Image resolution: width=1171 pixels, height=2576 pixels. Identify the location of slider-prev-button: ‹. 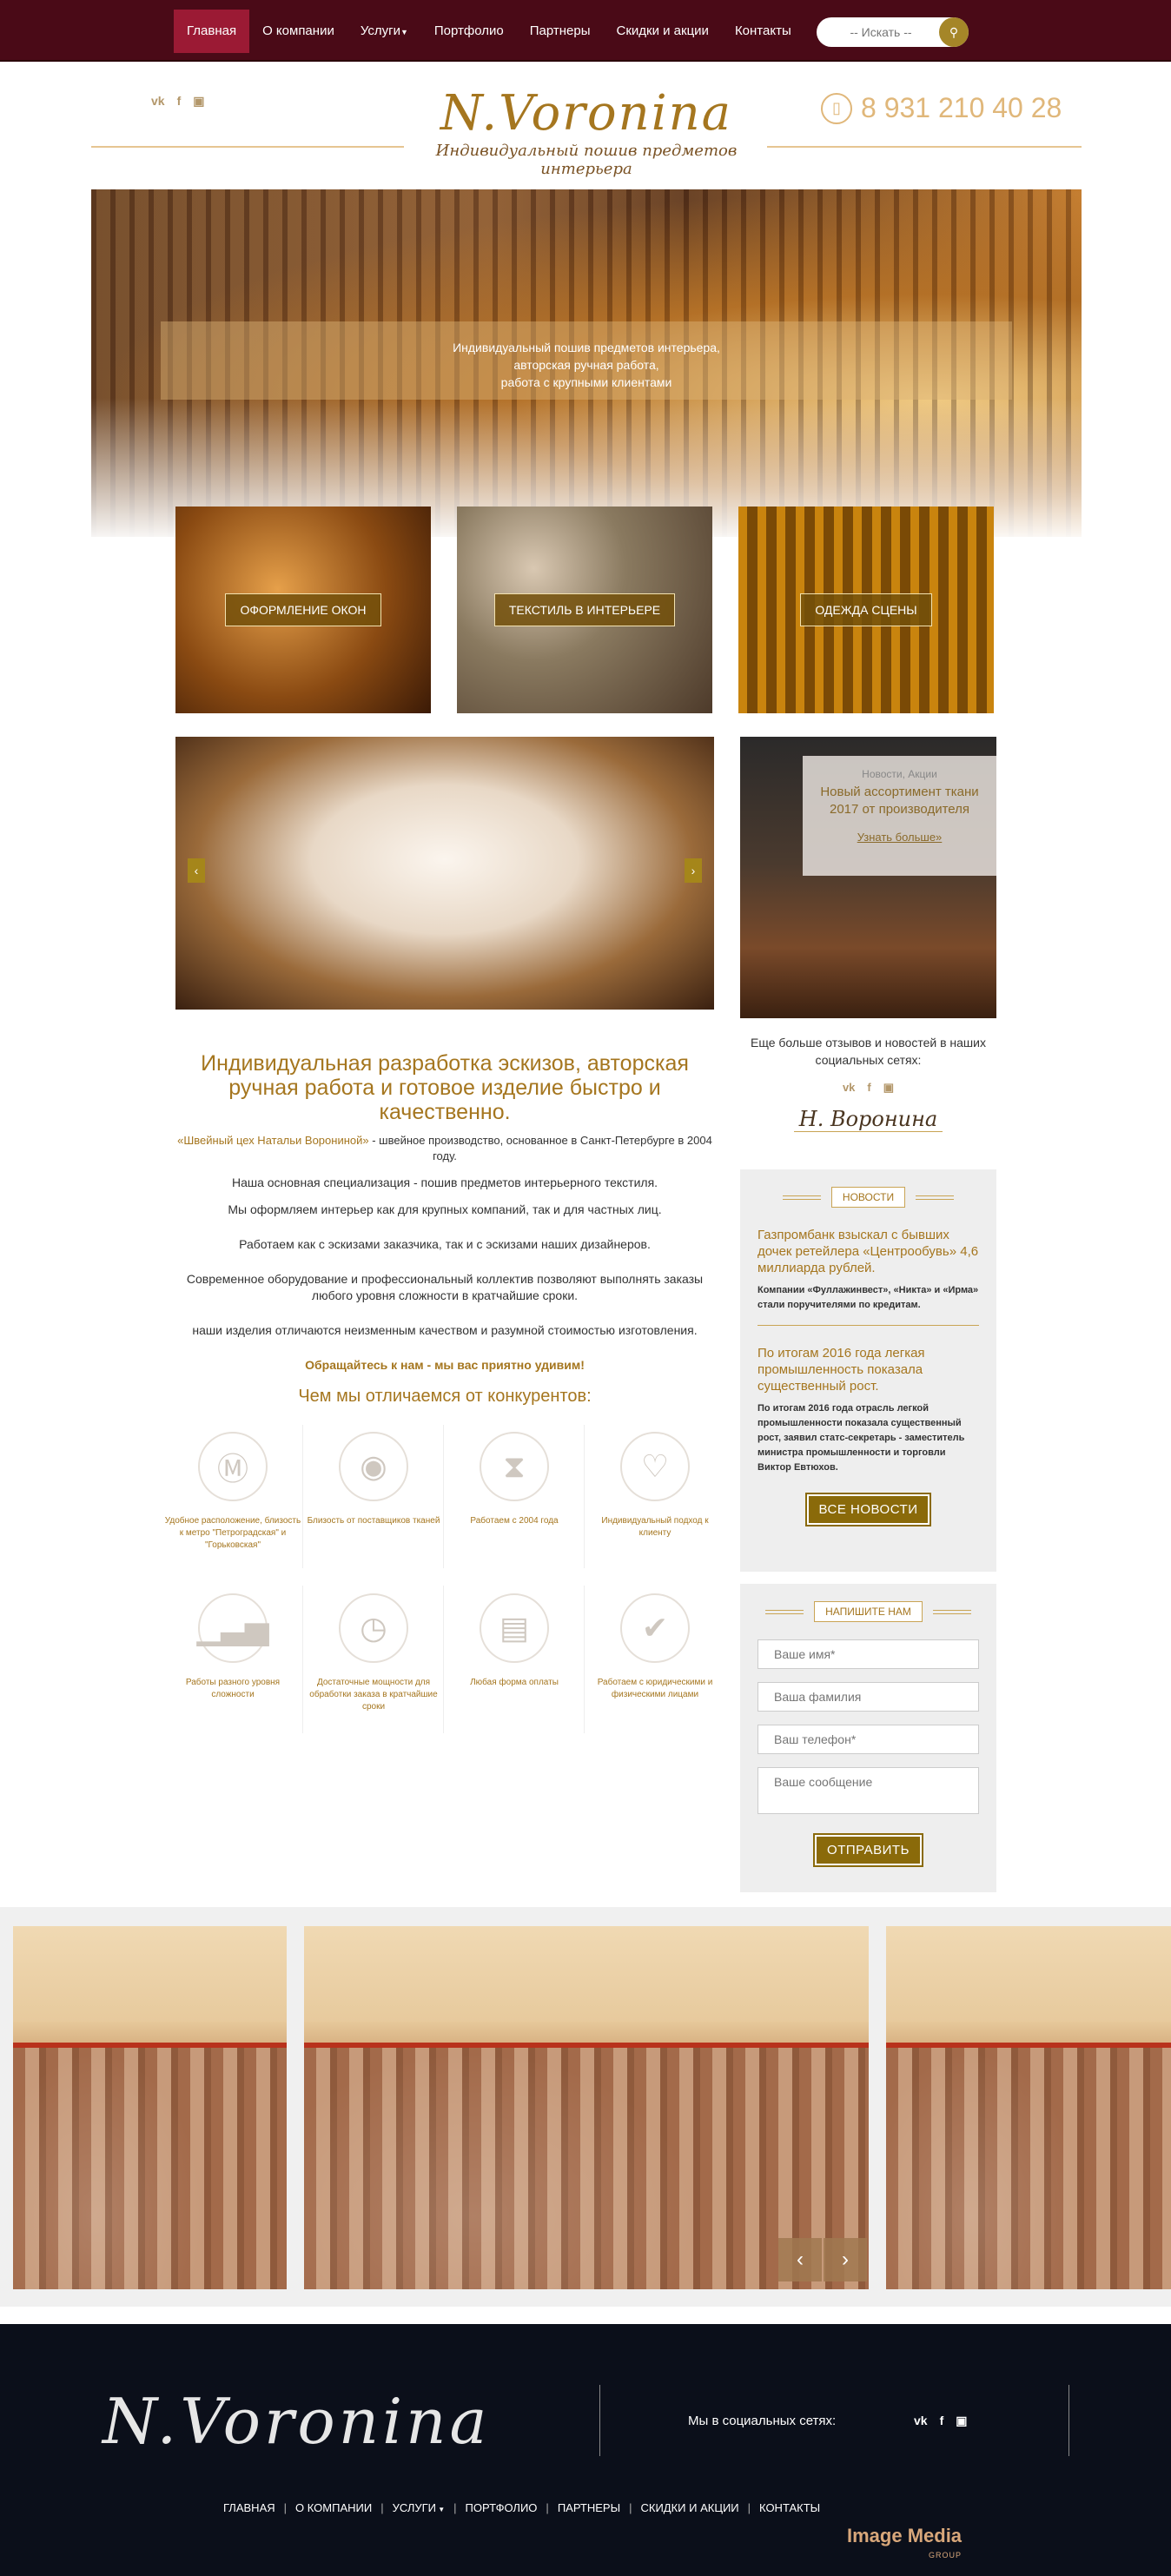
(196, 870).